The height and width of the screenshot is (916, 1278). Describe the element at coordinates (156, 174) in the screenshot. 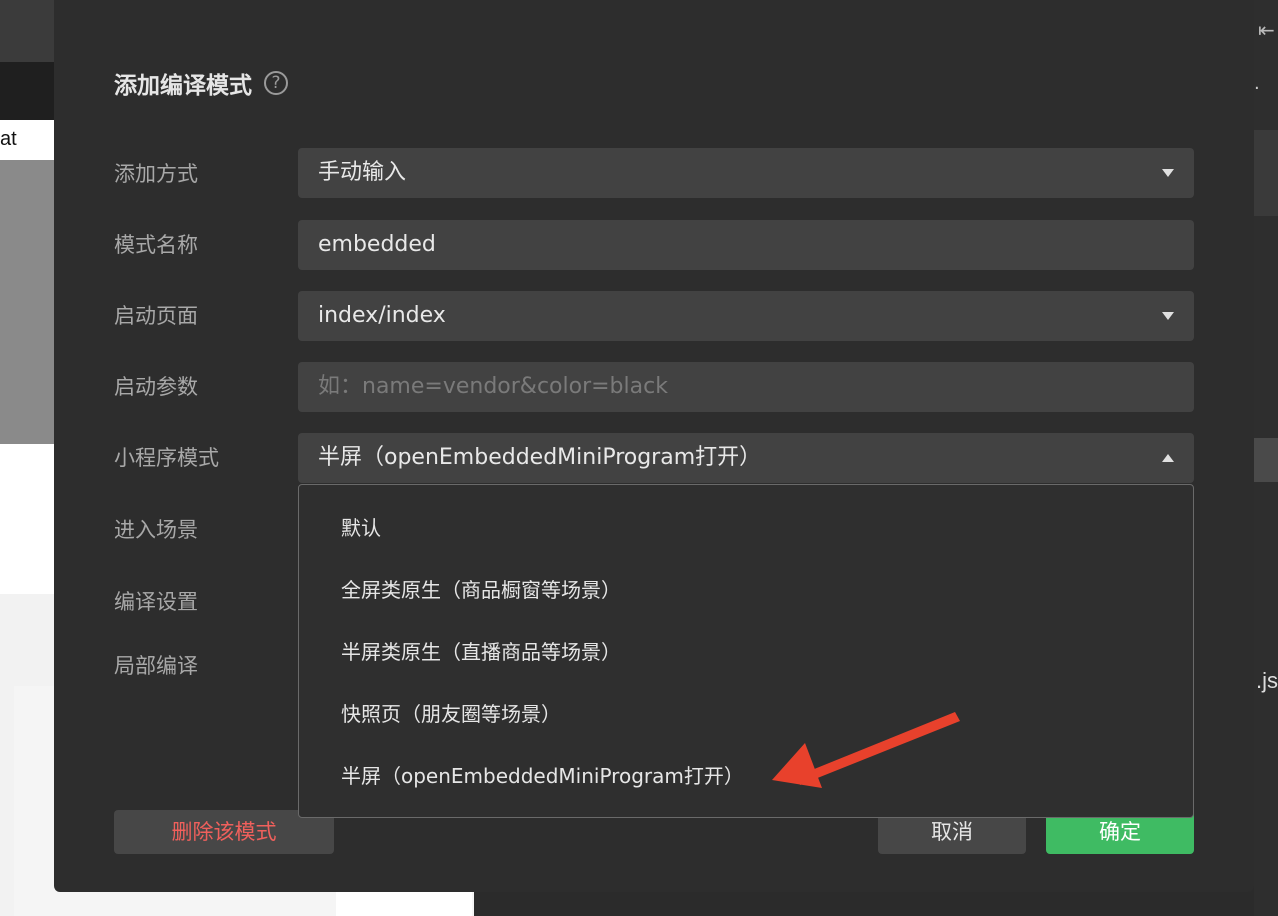

I see `add-method-label: 添加方式` at that location.